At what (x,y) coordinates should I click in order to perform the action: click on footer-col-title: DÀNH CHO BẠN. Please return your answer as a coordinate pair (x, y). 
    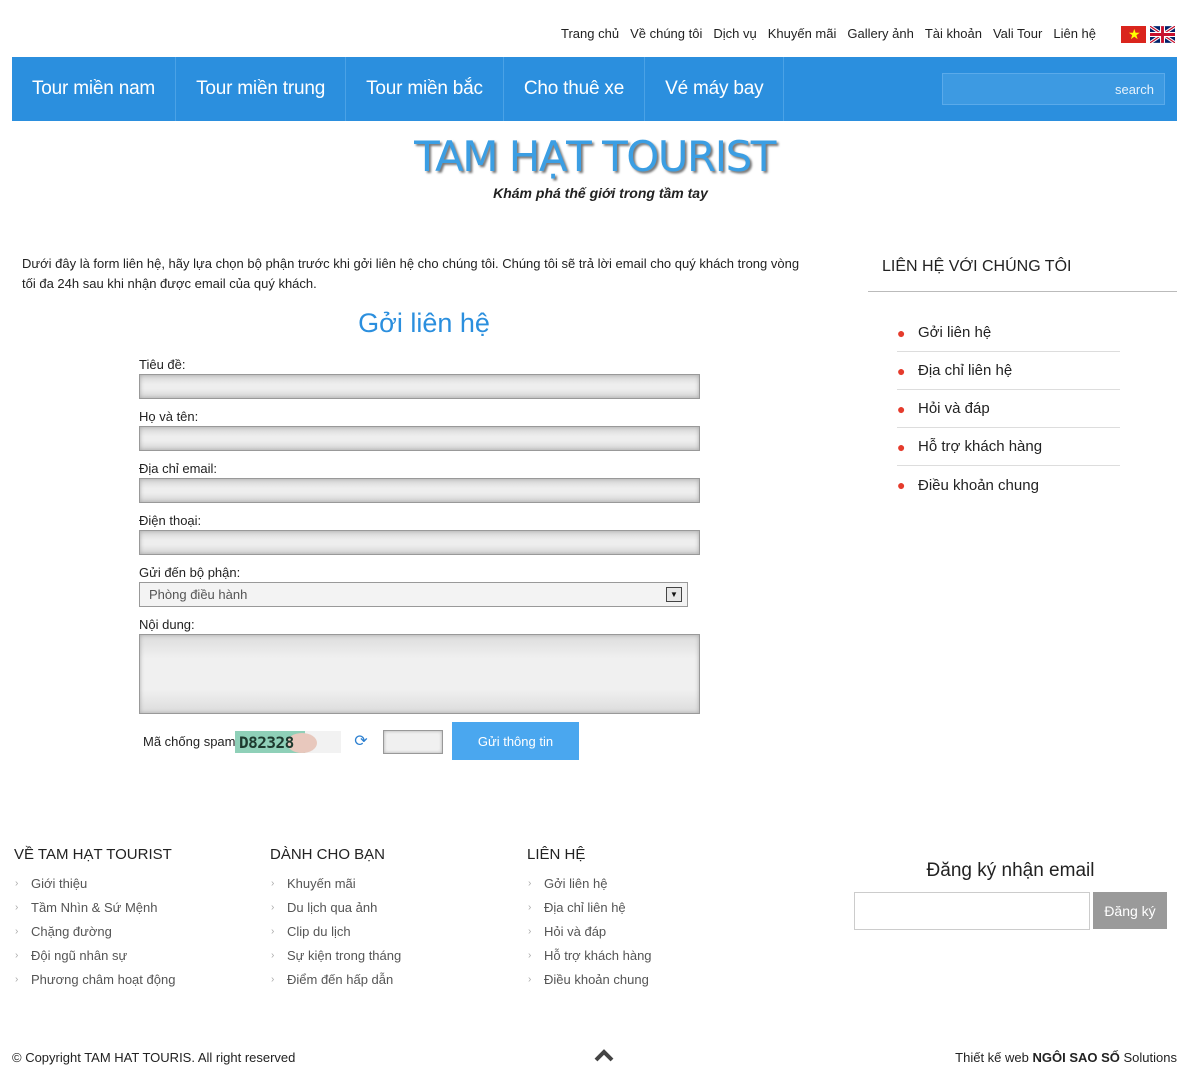
    Looking at the image, I should click on (328, 854).